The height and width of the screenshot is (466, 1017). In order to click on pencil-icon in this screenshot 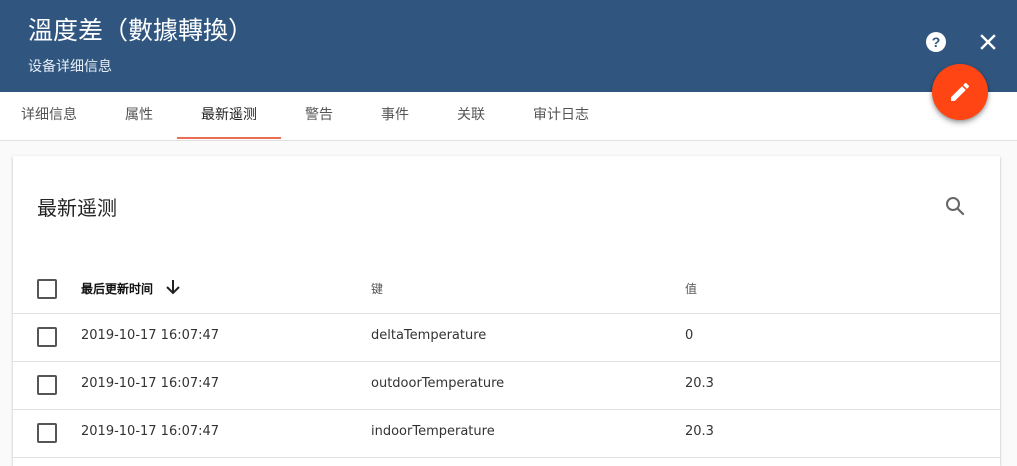, I will do `click(960, 91)`.